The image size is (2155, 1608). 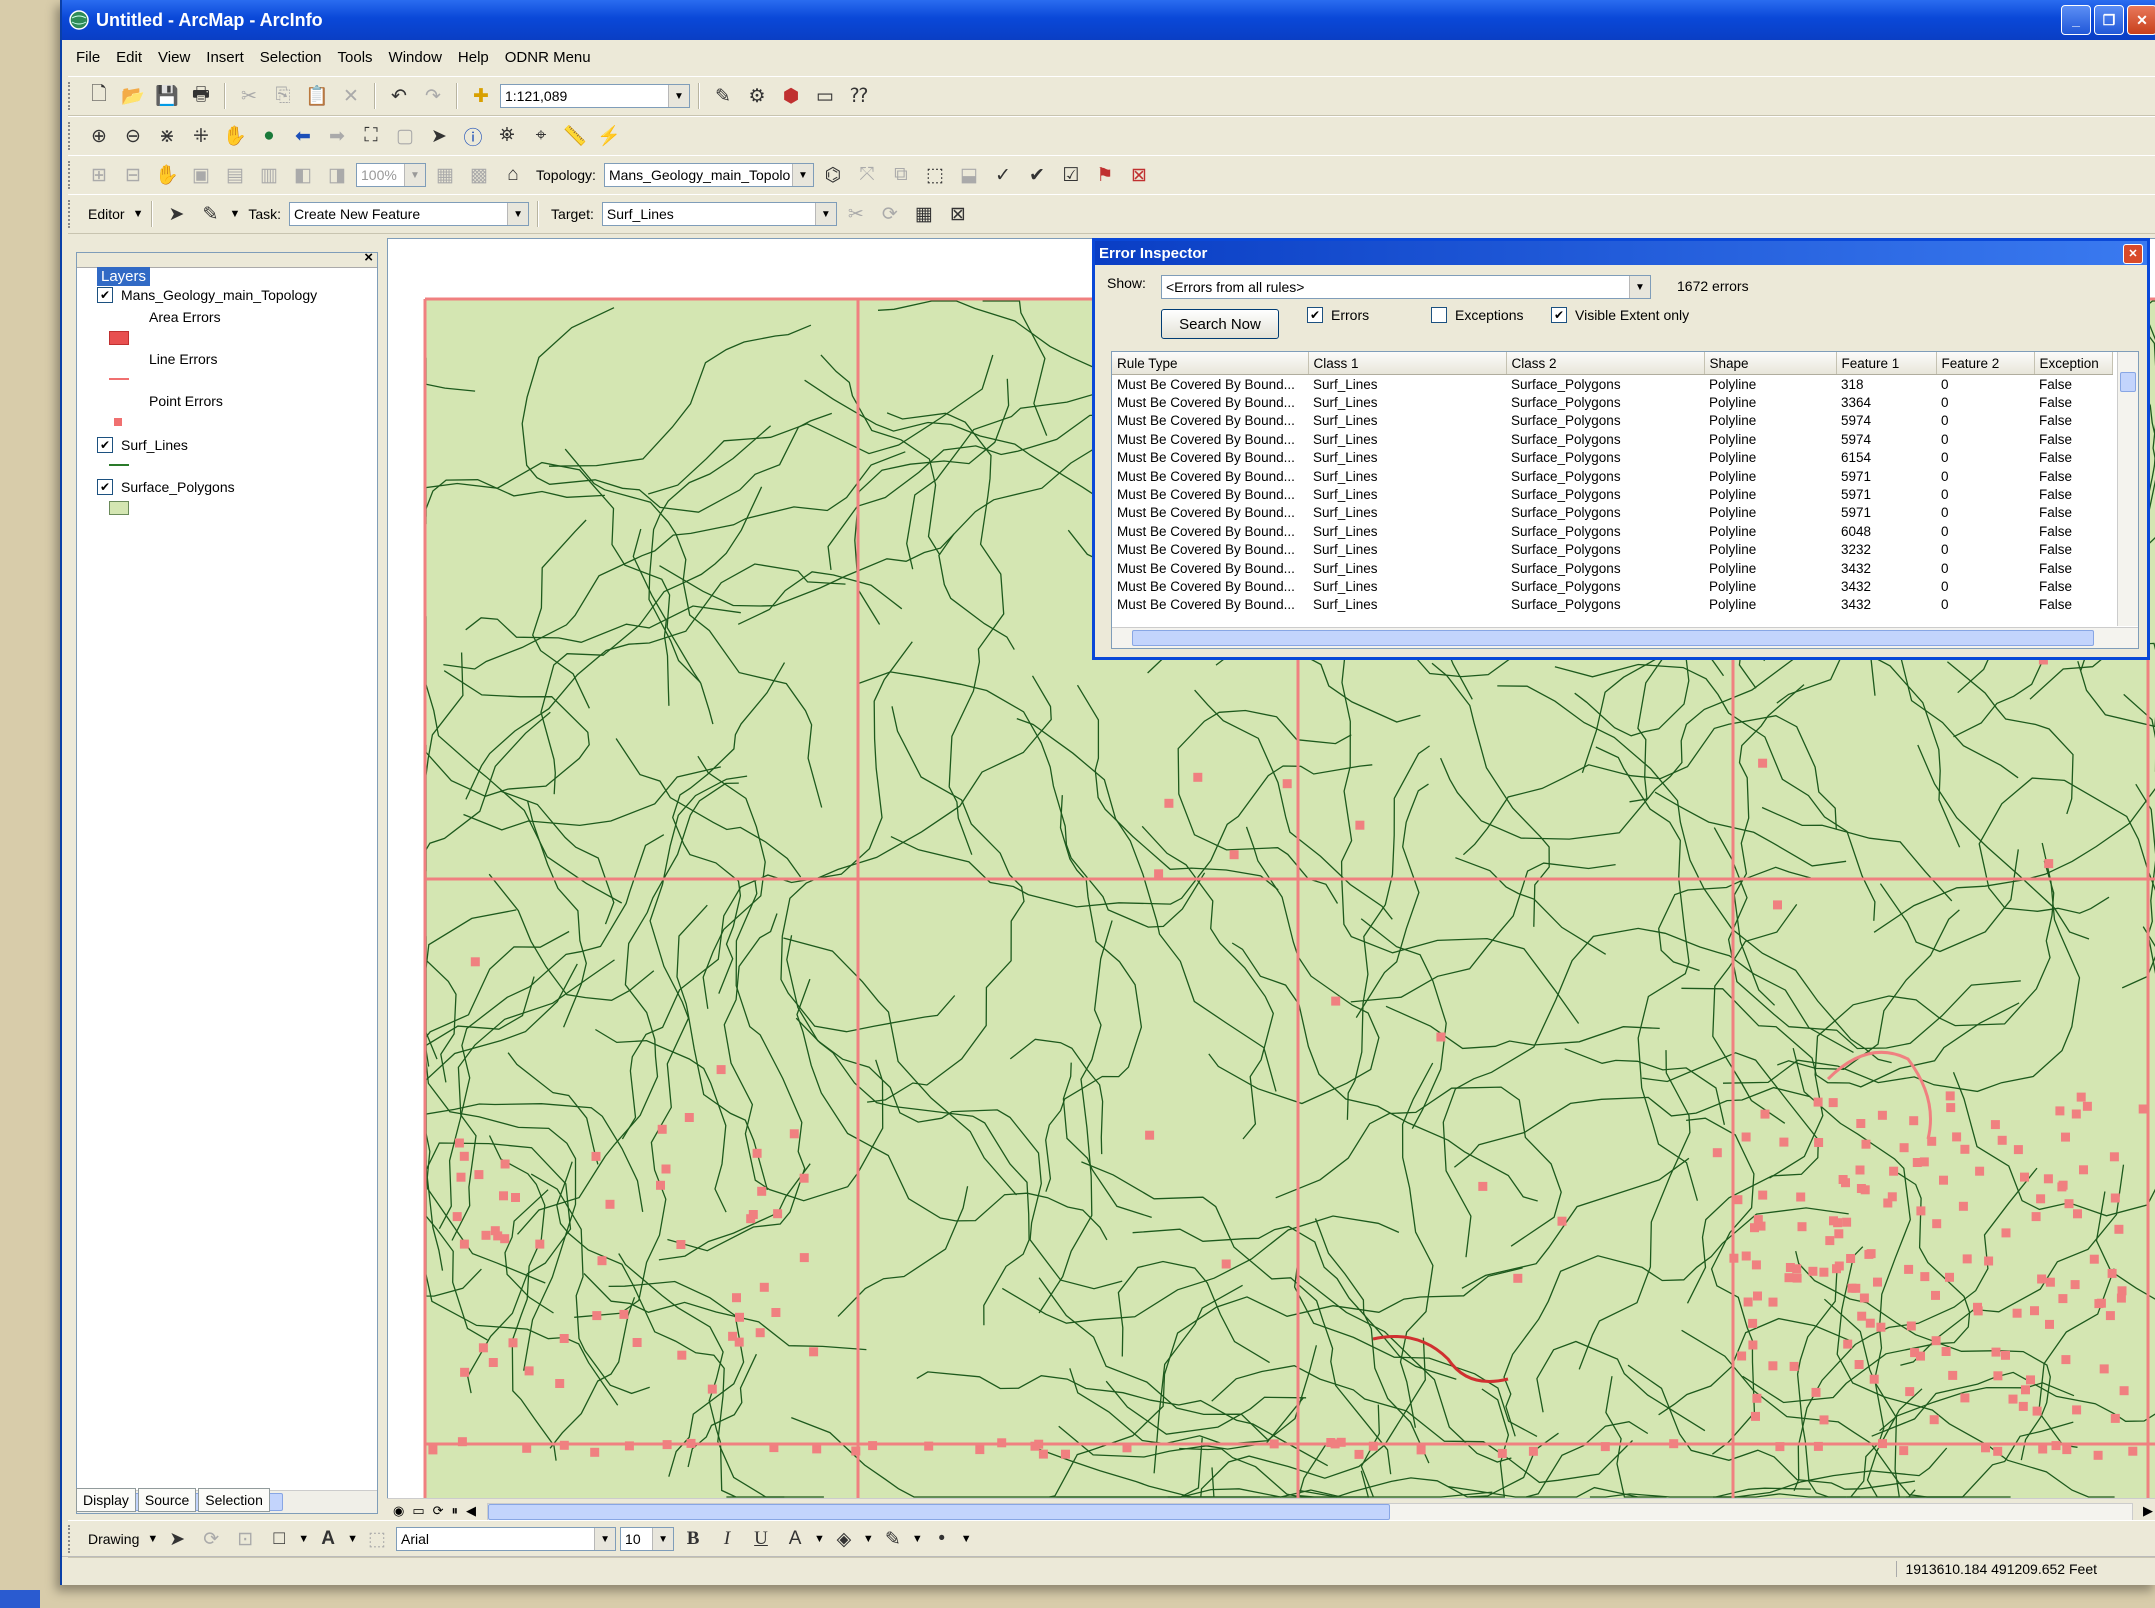 I want to click on font-size-combo: 10 ▼, so click(x=647, y=1539).